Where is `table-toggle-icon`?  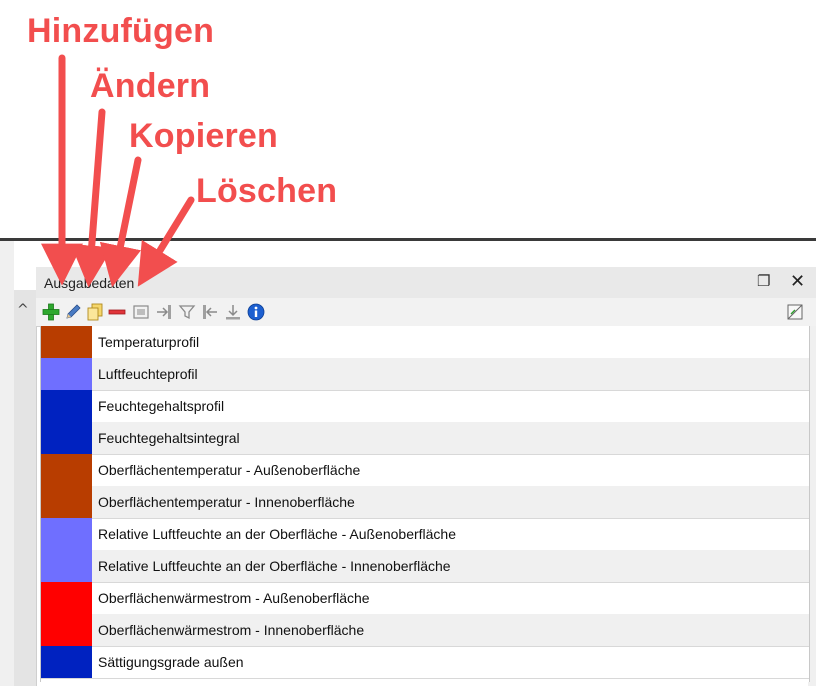 table-toggle-icon is located at coordinates (795, 312).